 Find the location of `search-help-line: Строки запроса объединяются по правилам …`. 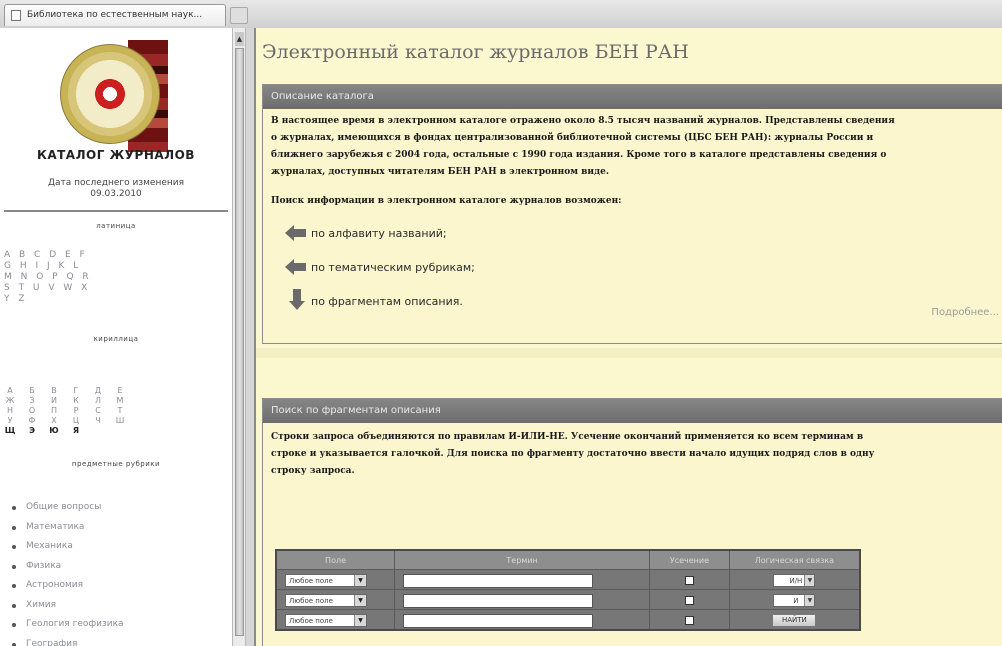

search-help-line: Строки запроса объединяются по правилам … is located at coordinates (567, 437).